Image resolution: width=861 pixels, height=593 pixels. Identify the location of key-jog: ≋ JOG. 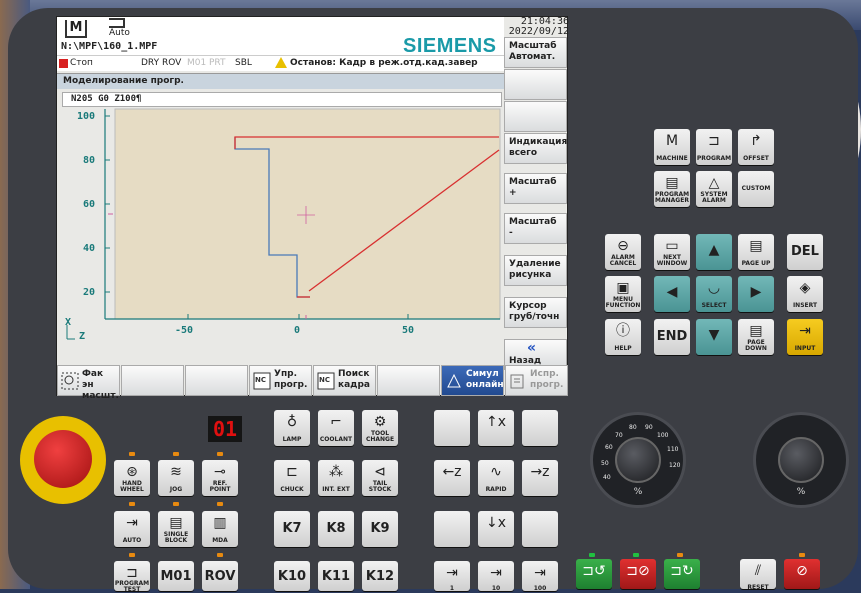
(176, 478).